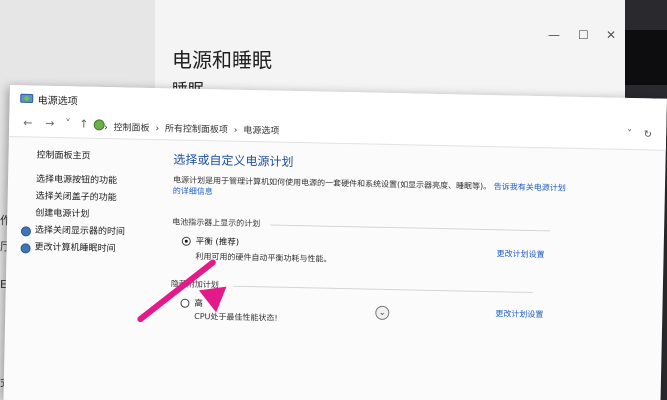 This screenshot has height=400, width=667. What do you see at coordinates (75, 248) in the screenshot?
I see `sidebar-item-label: 更改计算机睡眠时间` at bounding box center [75, 248].